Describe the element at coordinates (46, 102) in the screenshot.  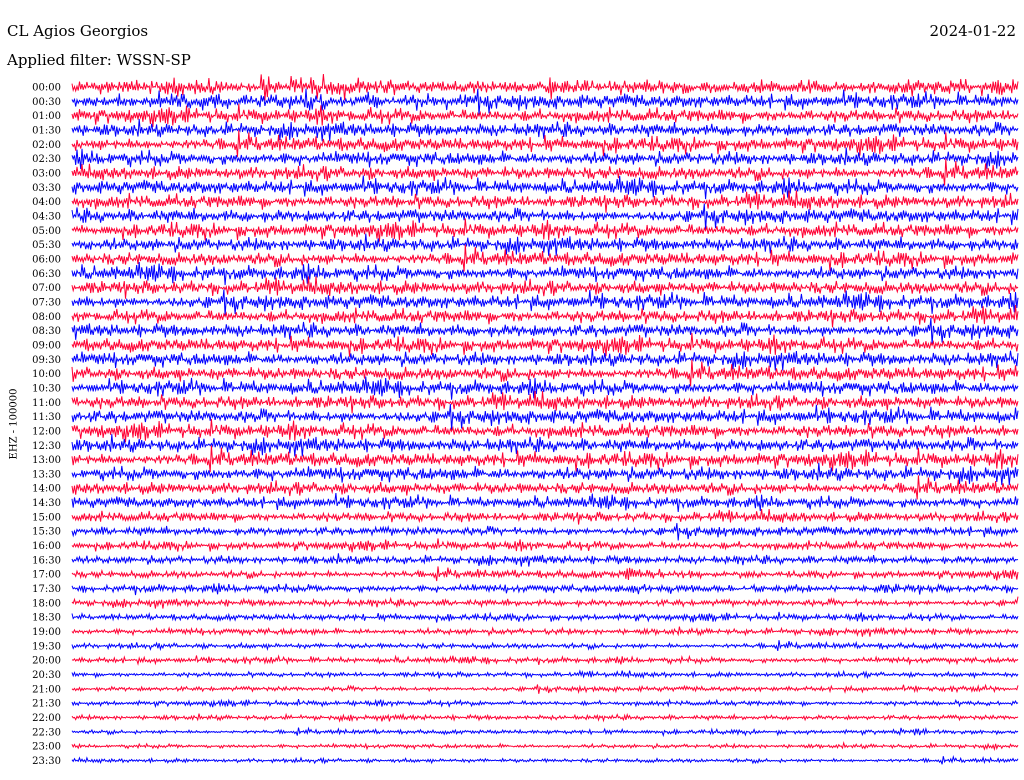
I see `time-label-0030: 00:30` at that location.